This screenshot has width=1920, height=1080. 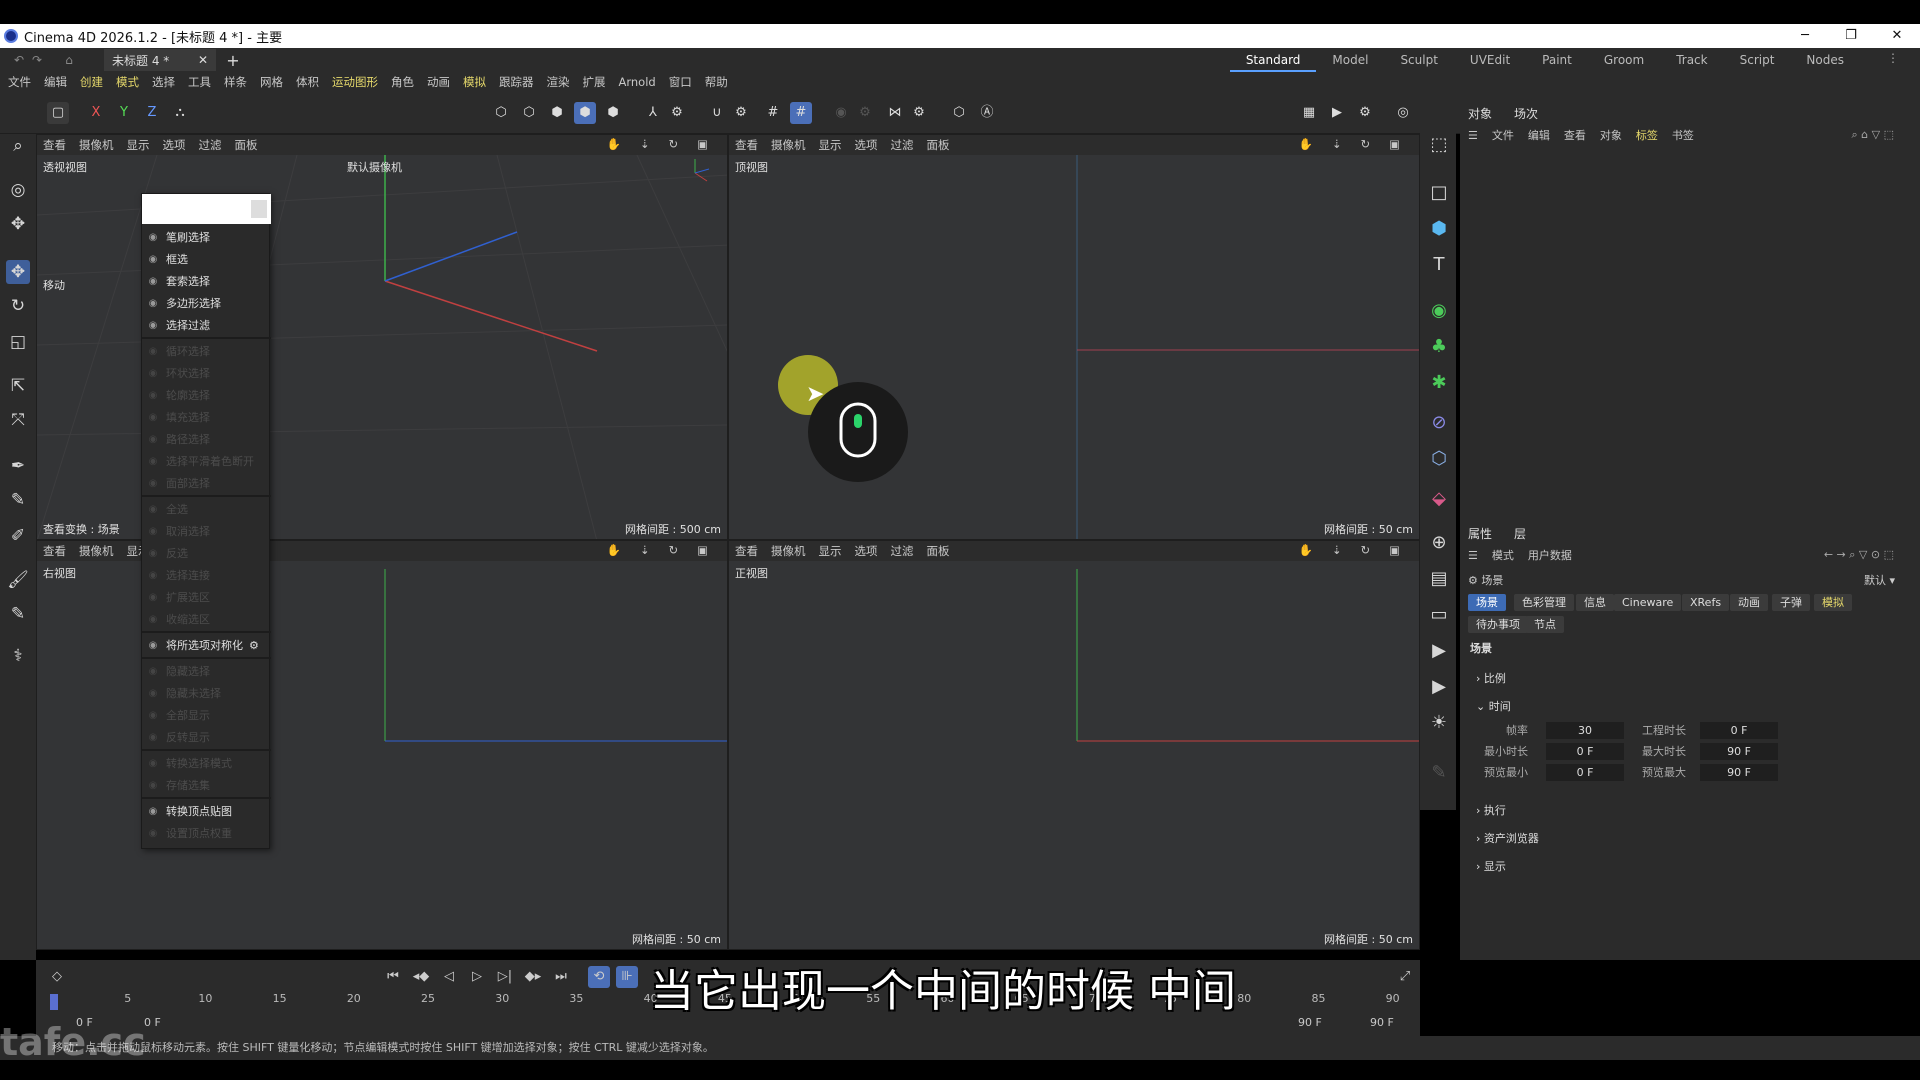 I want to click on axis-z-button: Z, so click(x=152, y=113).